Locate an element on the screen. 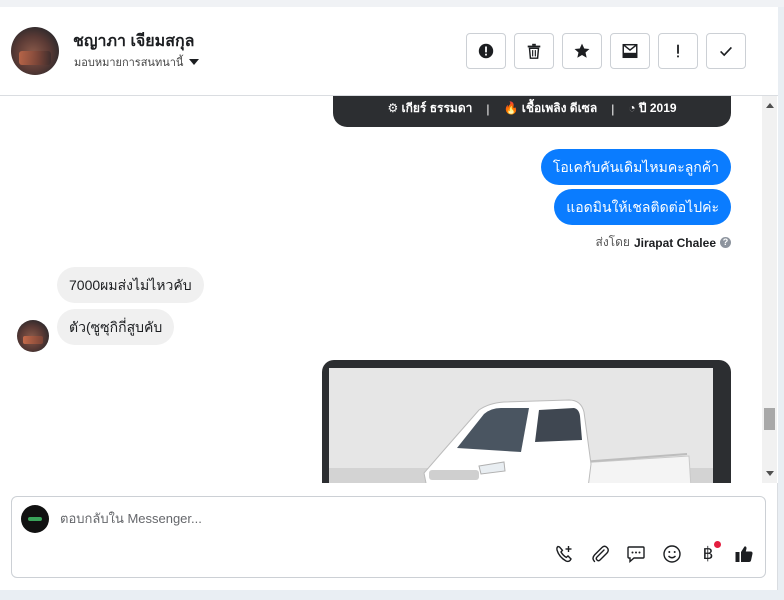 This screenshot has width=784, height=600. mark-done-button is located at coordinates (726, 51).